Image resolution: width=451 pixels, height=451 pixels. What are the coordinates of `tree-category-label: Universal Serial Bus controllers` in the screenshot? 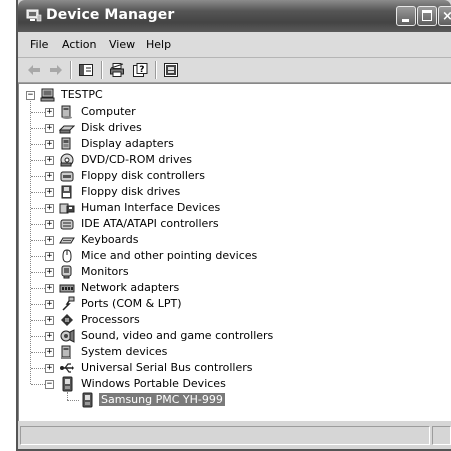 It's located at (166, 367).